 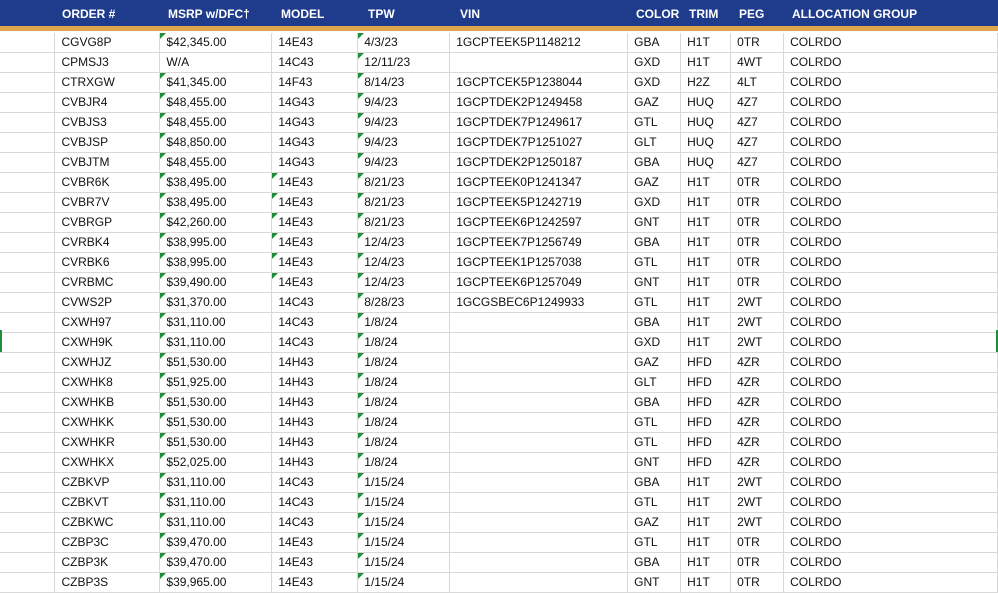 I want to click on cell-tpw: 8/21/23, so click(x=404, y=182).